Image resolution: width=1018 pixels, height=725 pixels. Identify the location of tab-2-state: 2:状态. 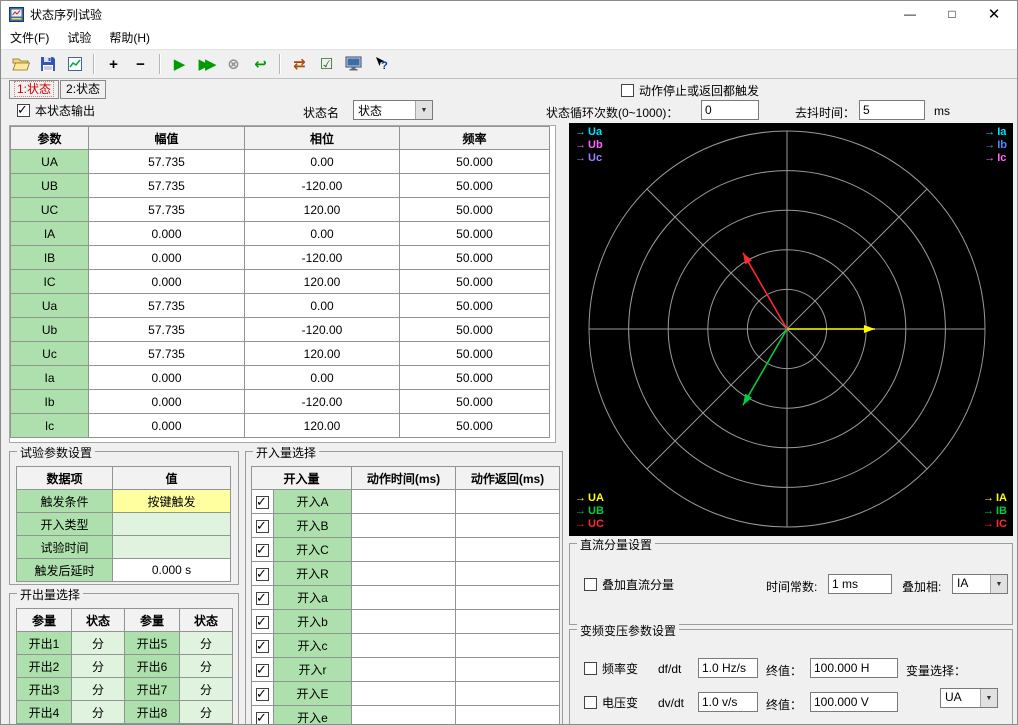
(83, 89).